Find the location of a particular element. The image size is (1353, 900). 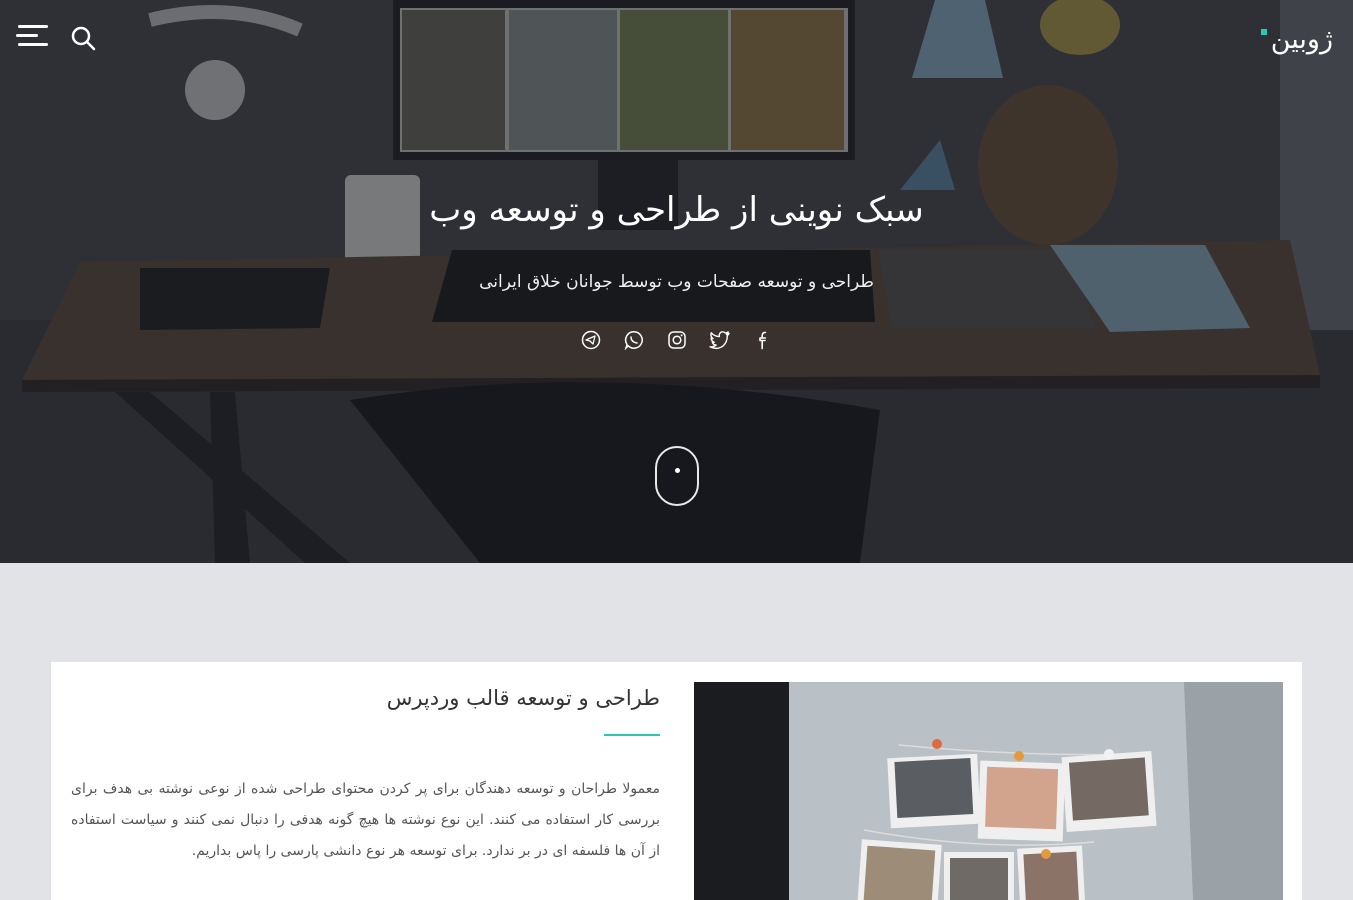

scroll-wheel-dot is located at coordinates (677, 470).